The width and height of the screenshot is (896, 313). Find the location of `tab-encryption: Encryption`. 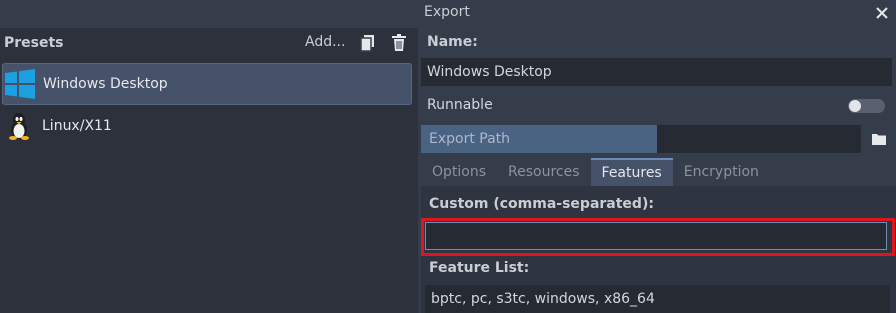

tab-encryption: Encryption is located at coordinates (721, 172).